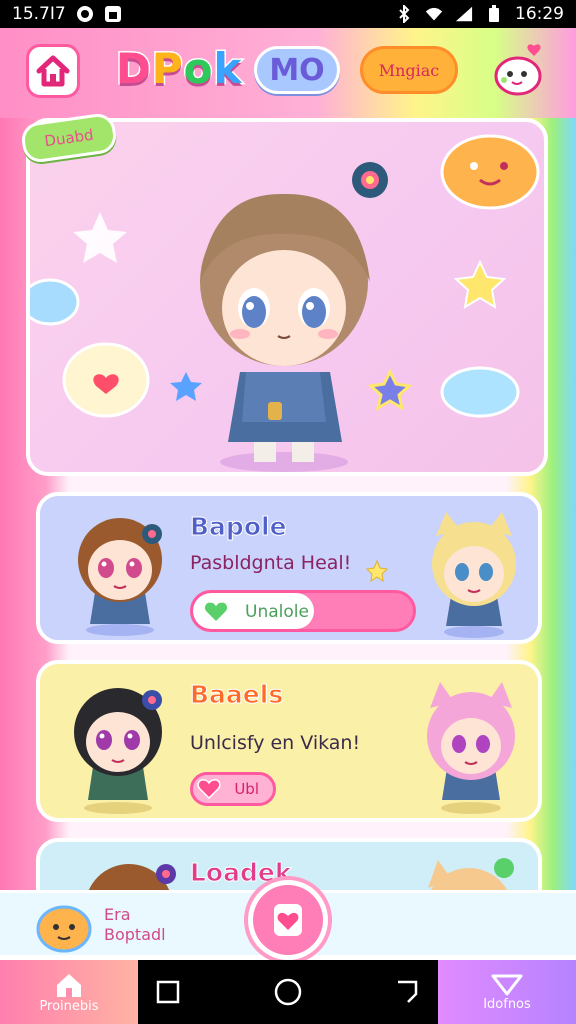 Image resolution: width=576 pixels, height=1024 pixels. What do you see at coordinates (246, 789) in the screenshot?
I see `card-action-label: Ubl` at bounding box center [246, 789].